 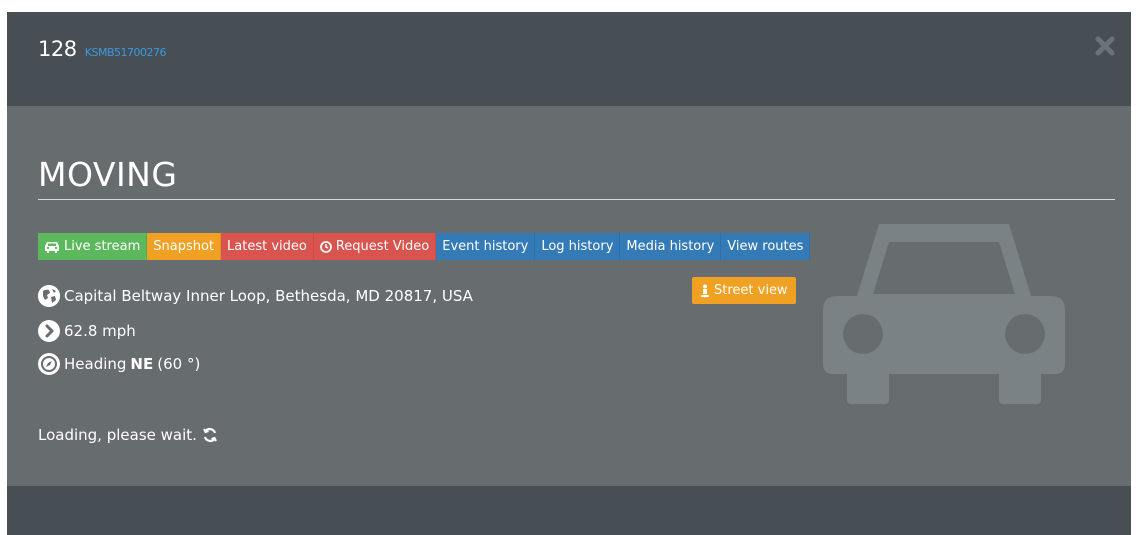 I want to click on heading-line: Heading NE (60 °), so click(x=119, y=364).